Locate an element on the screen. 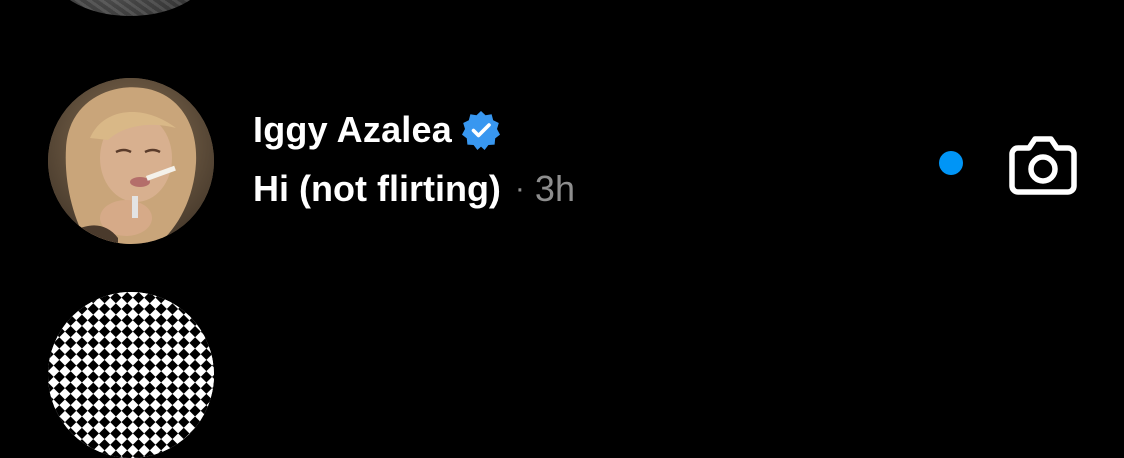 This screenshot has height=458, width=1124. verified-badge-icon is located at coordinates (481, 130).